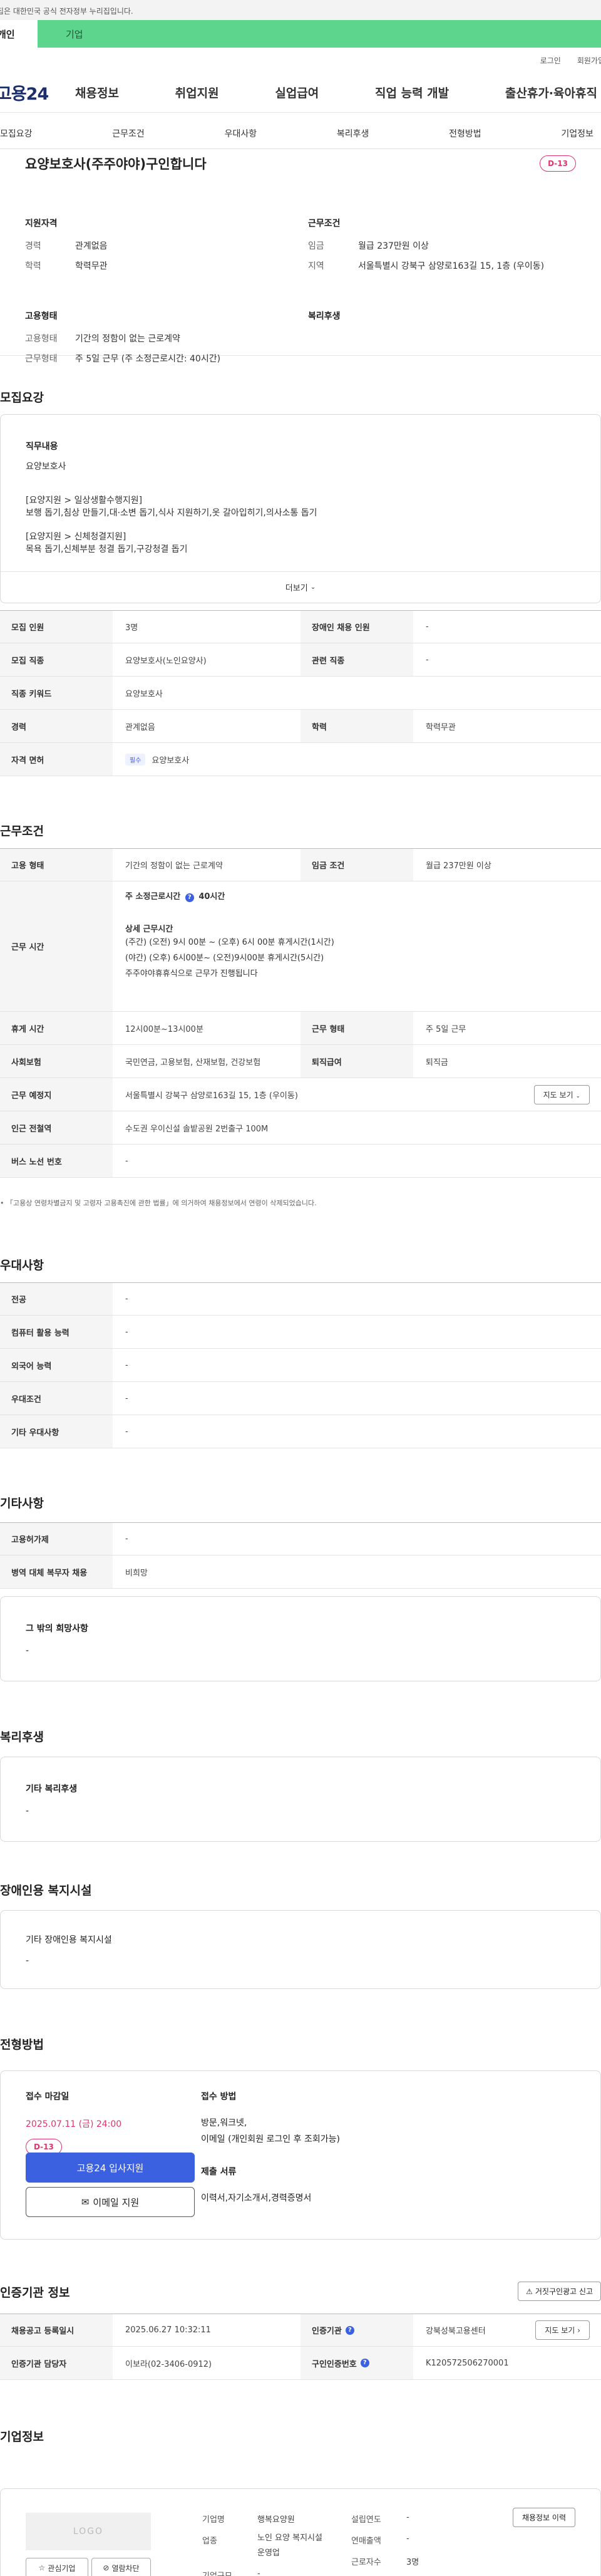 The image size is (601, 2576). What do you see at coordinates (35, 2293) in the screenshot?
I see `cert-title: 인증기관 정보` at bounding box center [35, 2293].